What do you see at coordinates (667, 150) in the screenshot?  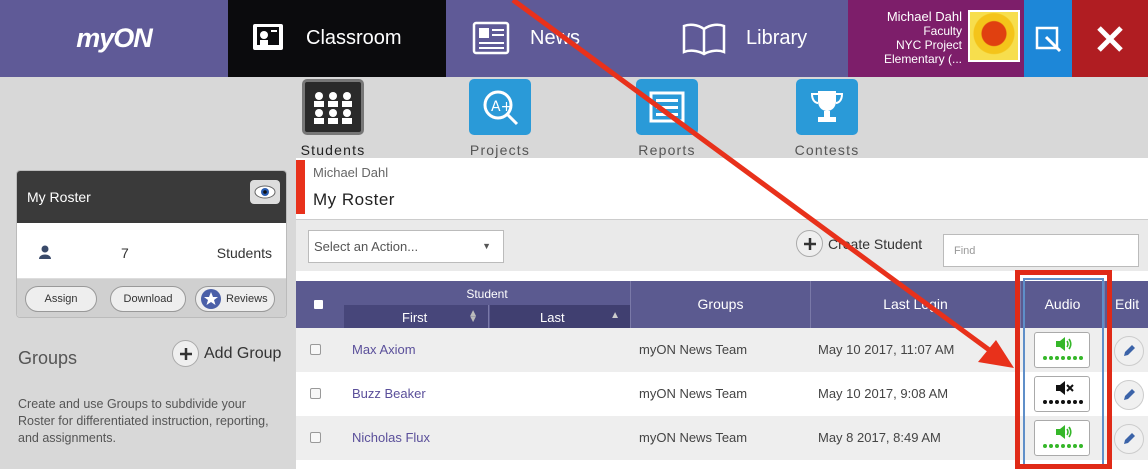 I see `subnav-reports-label: Reports` at bounding box center [667, 150].